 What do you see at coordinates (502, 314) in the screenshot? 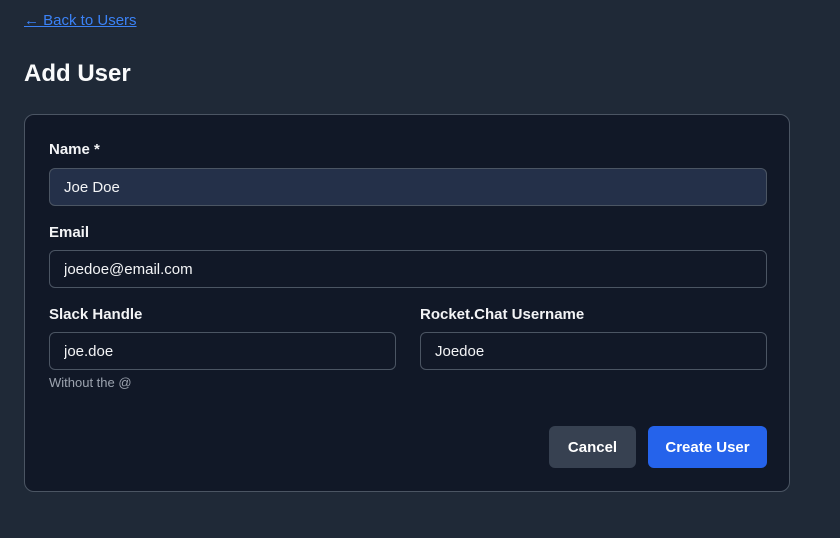
I see `rocketchat-username-label: Rocket.Chat Username` at bounding box center [502, 314].